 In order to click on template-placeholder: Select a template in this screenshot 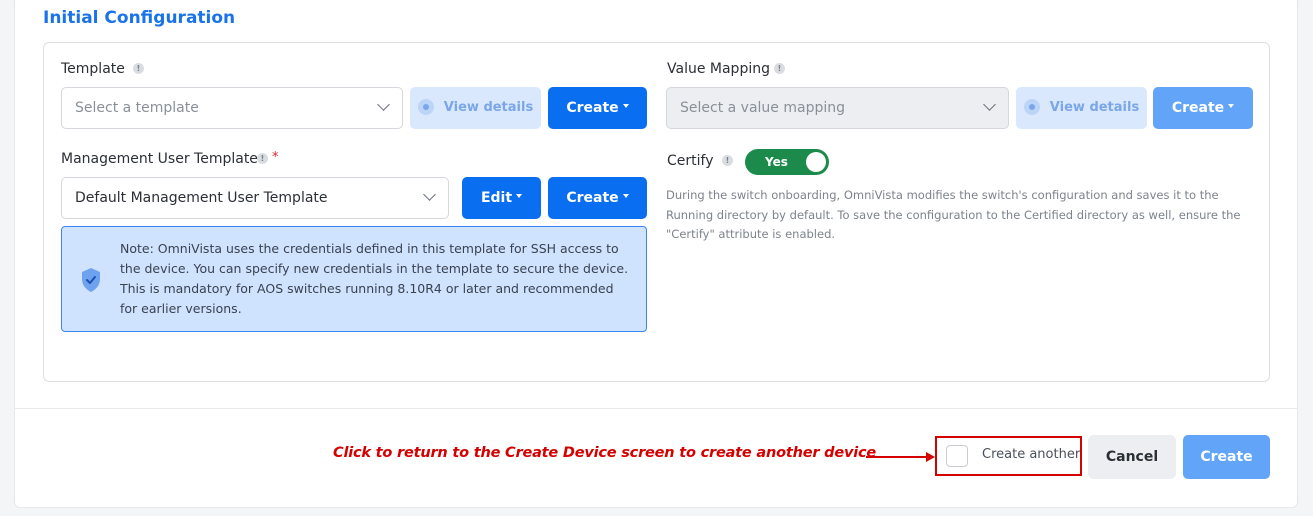, I will do `click(137, 108)`.